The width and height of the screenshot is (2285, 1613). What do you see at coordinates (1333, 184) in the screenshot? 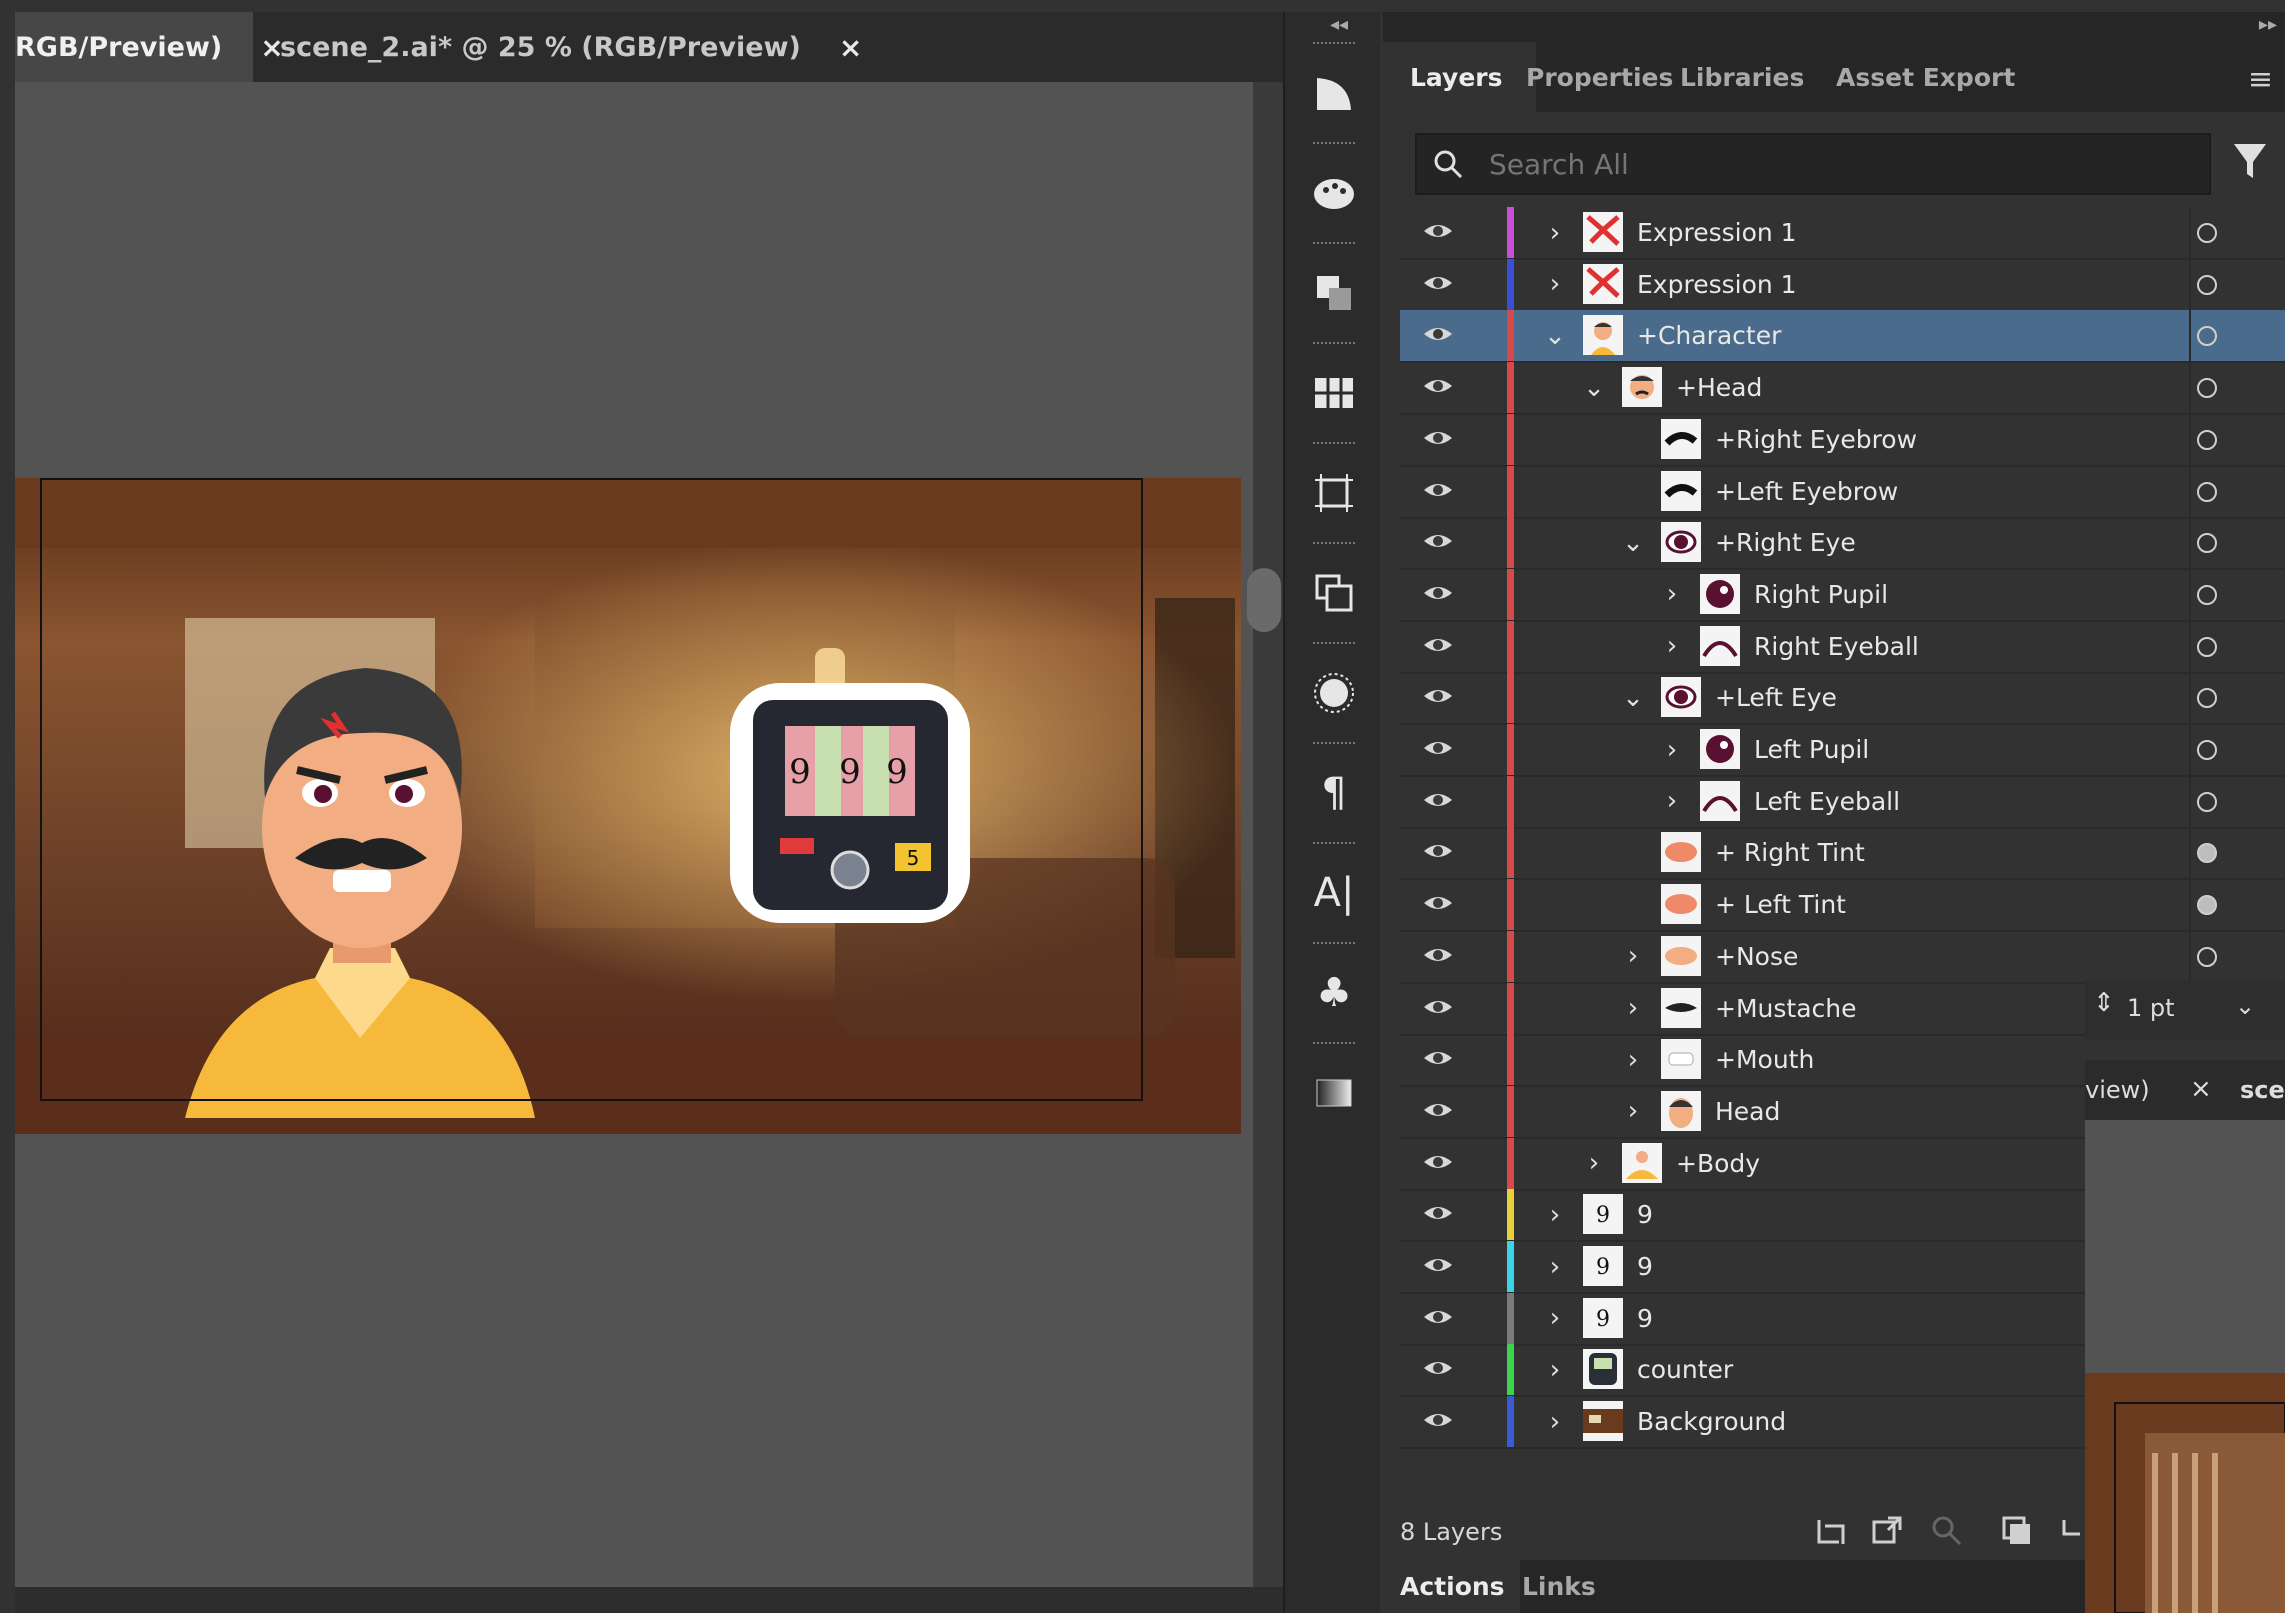
I see `swatches-panel-button` at bounding box center [1333, 184].